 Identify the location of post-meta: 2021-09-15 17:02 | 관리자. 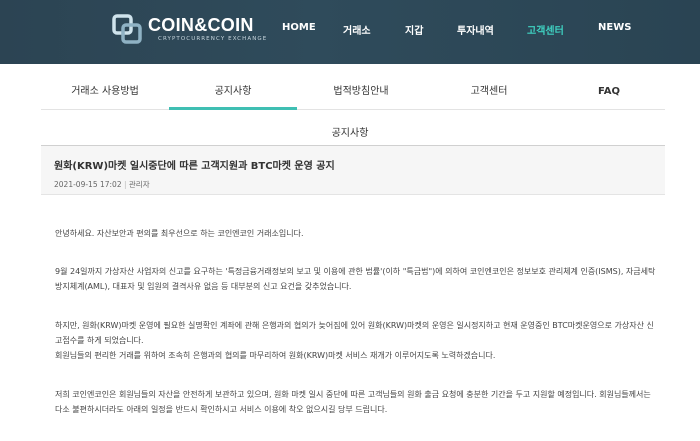
(102, 184).